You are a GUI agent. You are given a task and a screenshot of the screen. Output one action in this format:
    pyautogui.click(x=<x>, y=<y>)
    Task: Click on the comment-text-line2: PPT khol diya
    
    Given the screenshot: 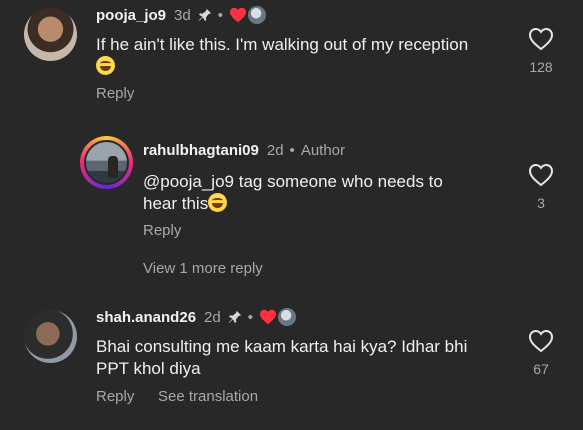 What is the action you would take?
    pyautogui.click(x=148, y=368)
    